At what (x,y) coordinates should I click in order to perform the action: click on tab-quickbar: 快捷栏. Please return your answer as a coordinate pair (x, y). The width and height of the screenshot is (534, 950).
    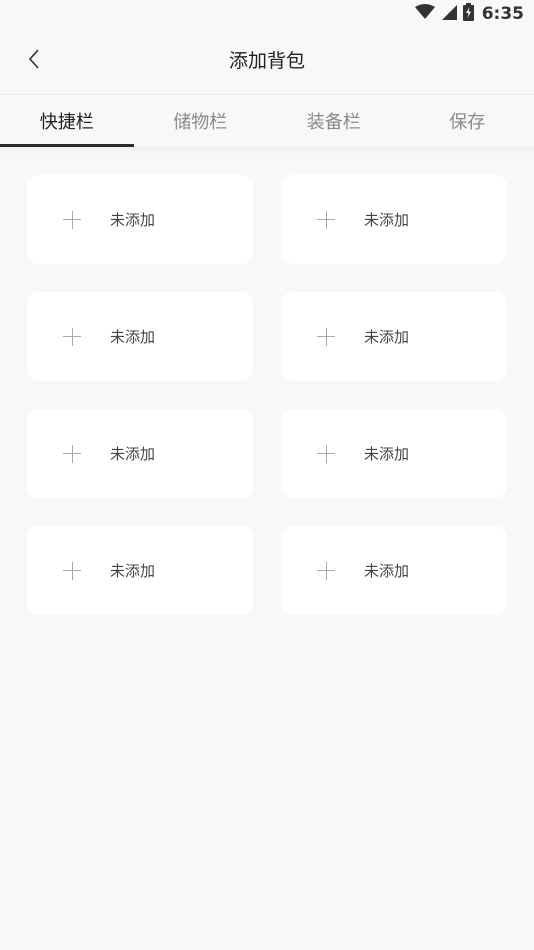
    Looking at the image, I should click on (67, 121).